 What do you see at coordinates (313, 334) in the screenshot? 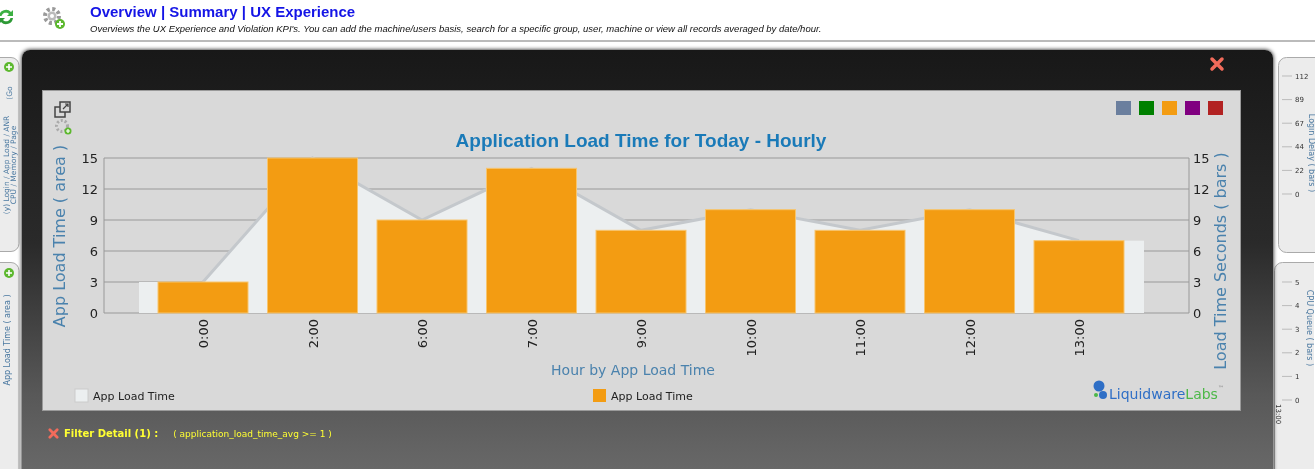
I see `axis-tick: 2:00` at bounding box center [313, 334].